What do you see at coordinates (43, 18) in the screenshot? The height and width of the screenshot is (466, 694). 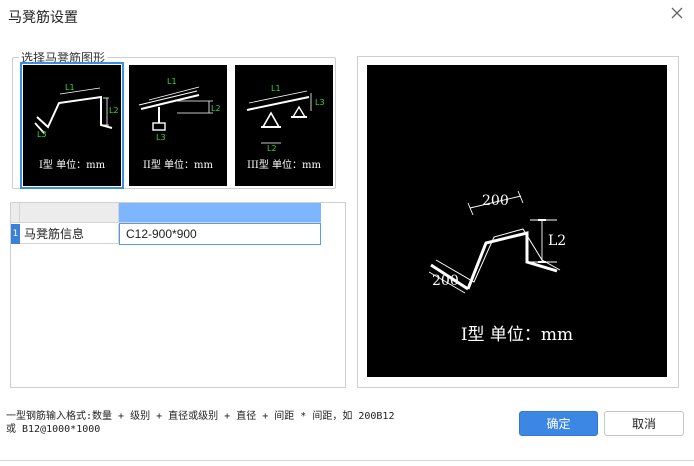 I see `window-title: 马凳筋设置` at bounding box center [43, 18].